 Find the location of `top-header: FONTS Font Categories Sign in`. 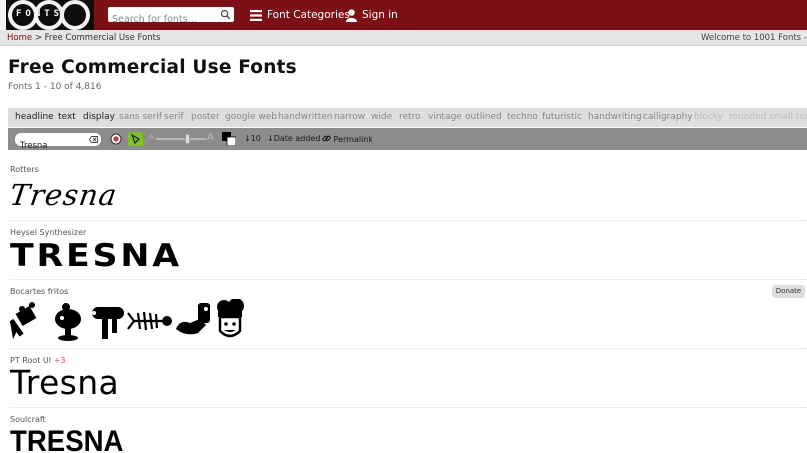

top-header: FONTS Font Categories Sign in is located at coordinates (403, 15).